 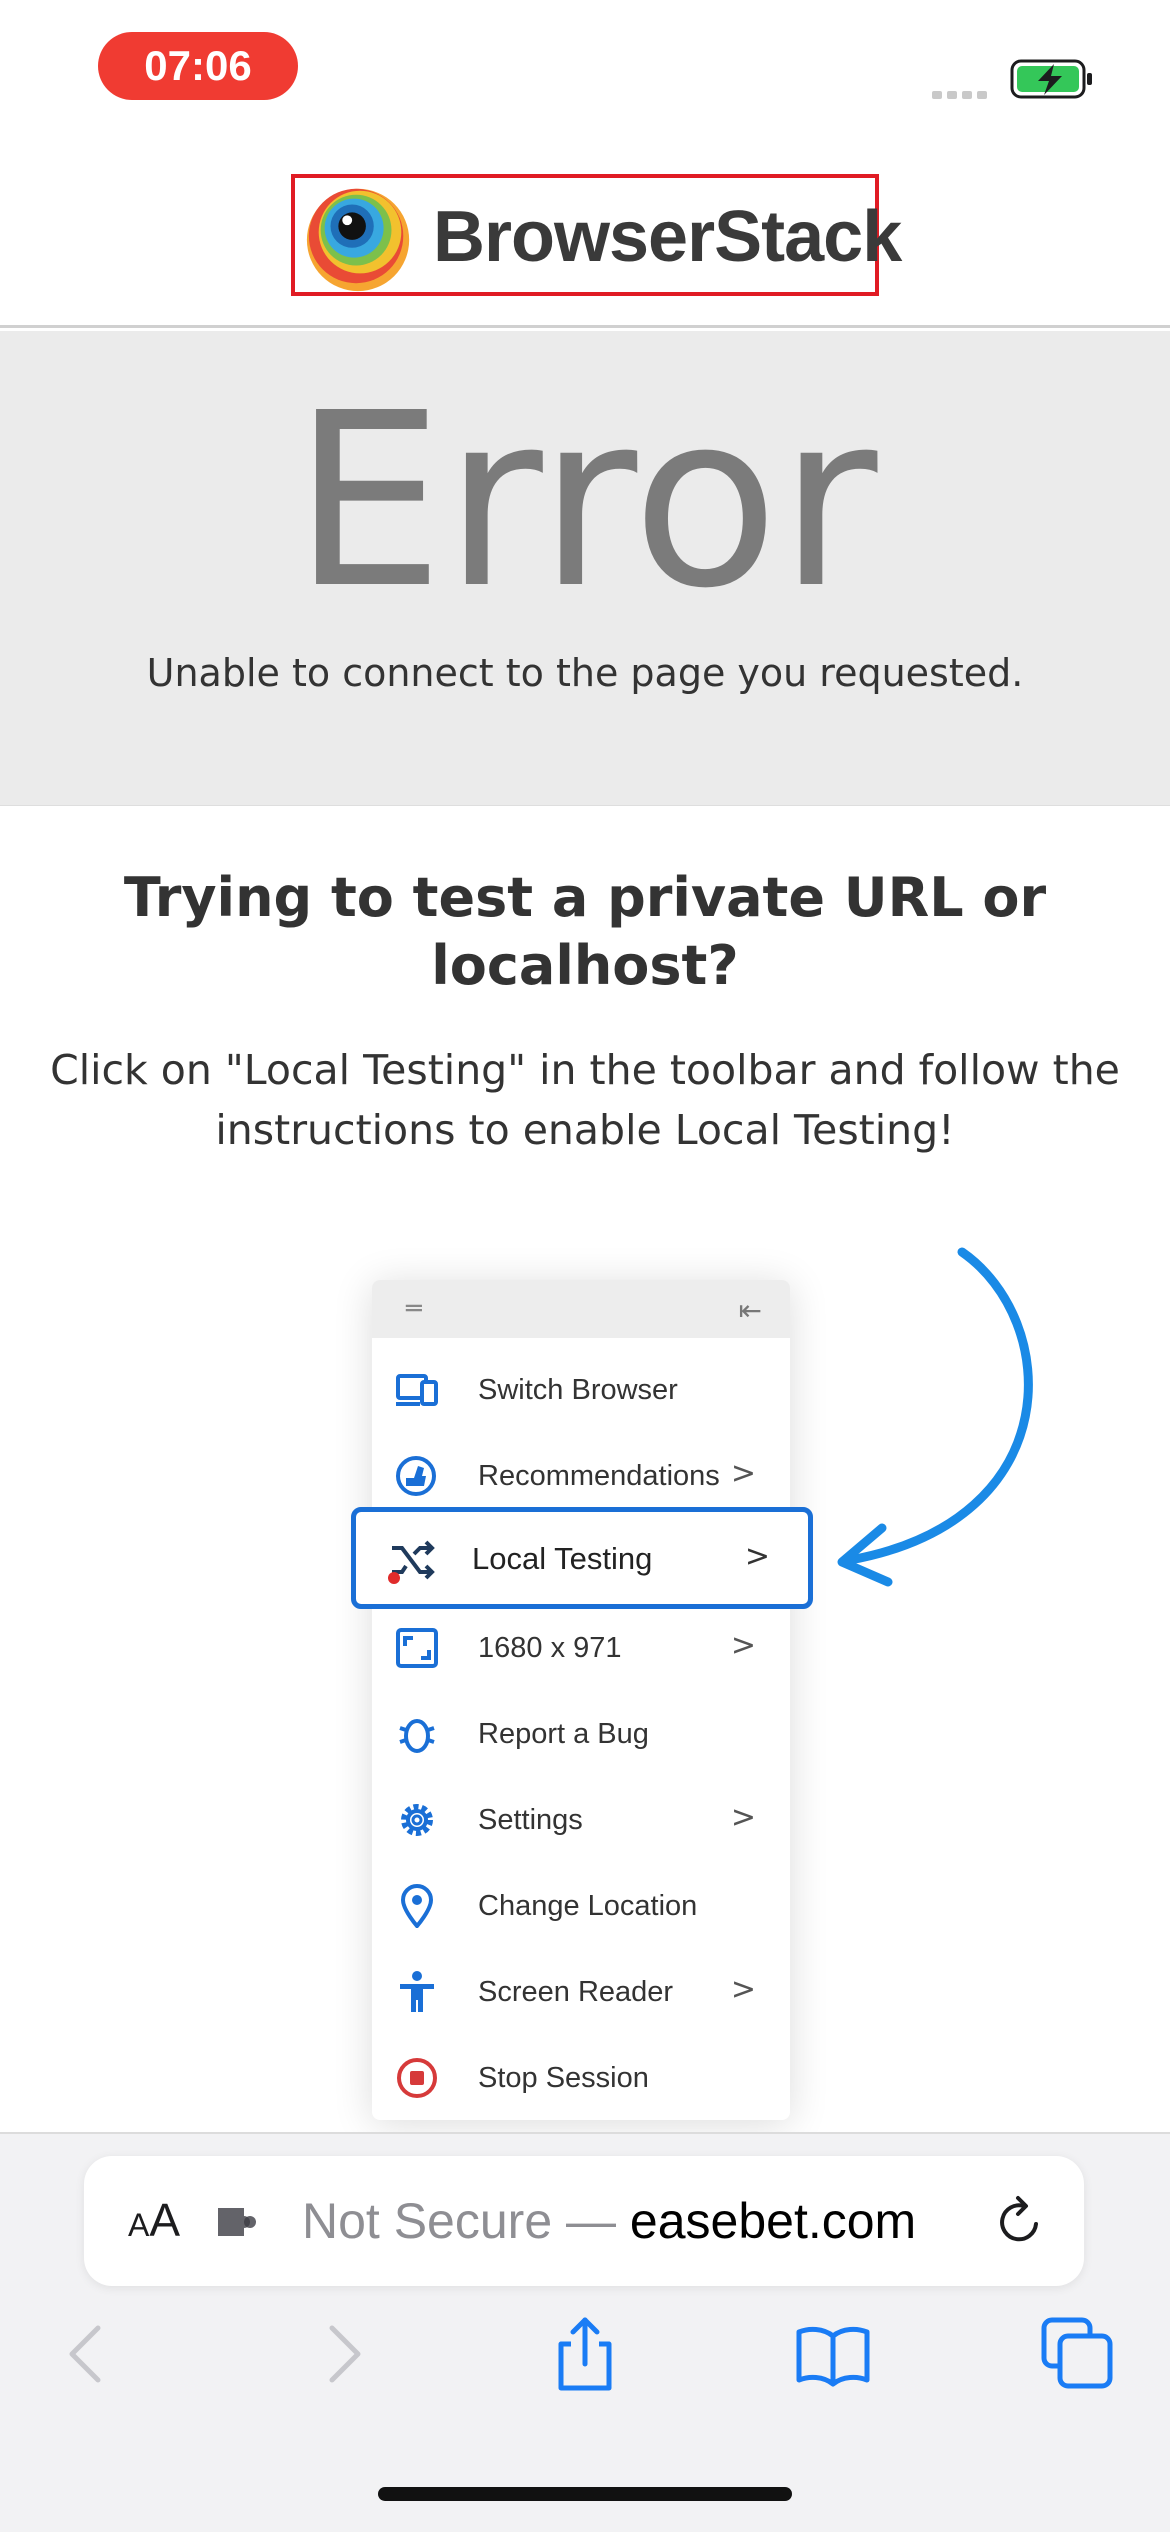 What do you see at coordinates (417, 2078) in the screenshot?
I see `stop-icon` at bounding box center [417, 2078].